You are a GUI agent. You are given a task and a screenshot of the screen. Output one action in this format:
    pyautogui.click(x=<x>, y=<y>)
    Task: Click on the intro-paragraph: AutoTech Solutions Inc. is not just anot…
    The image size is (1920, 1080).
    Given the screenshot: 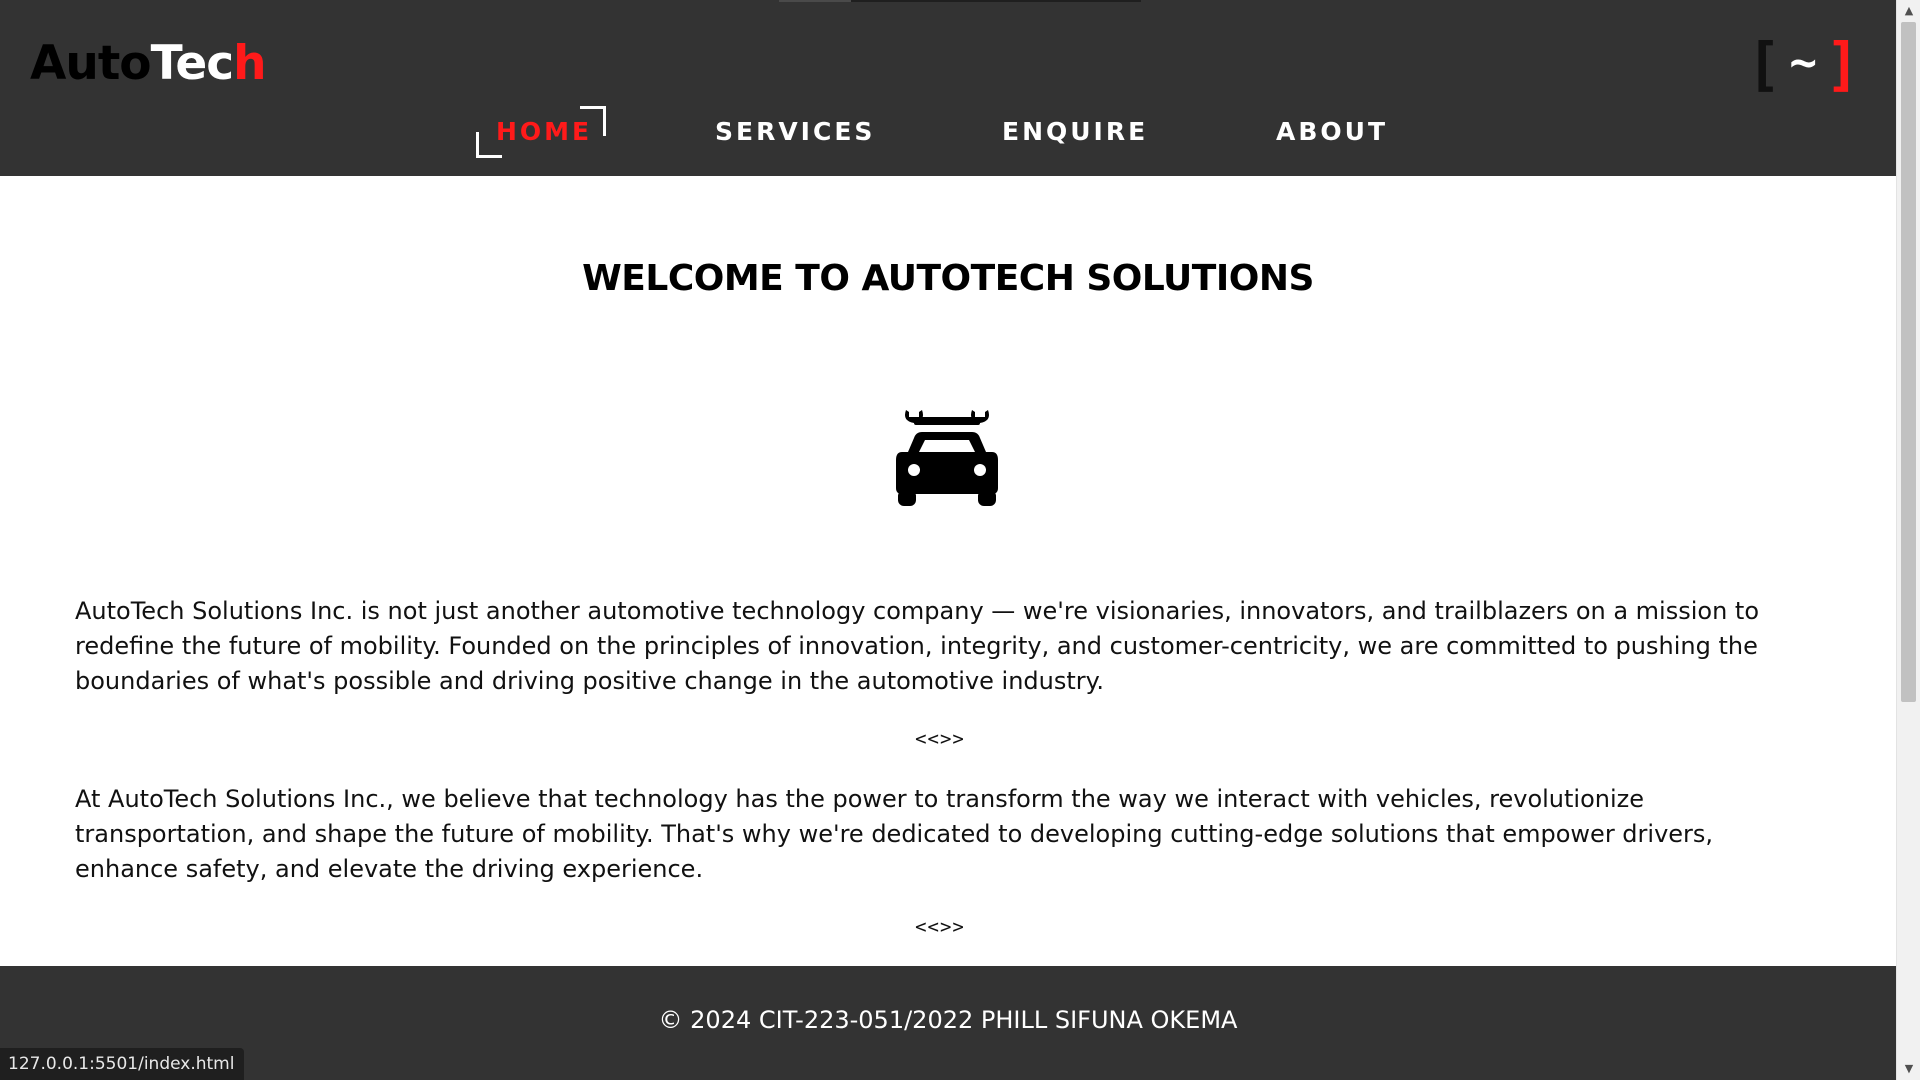 What is the action you would take?
    pyautogui.click(x=917, y=646)
    